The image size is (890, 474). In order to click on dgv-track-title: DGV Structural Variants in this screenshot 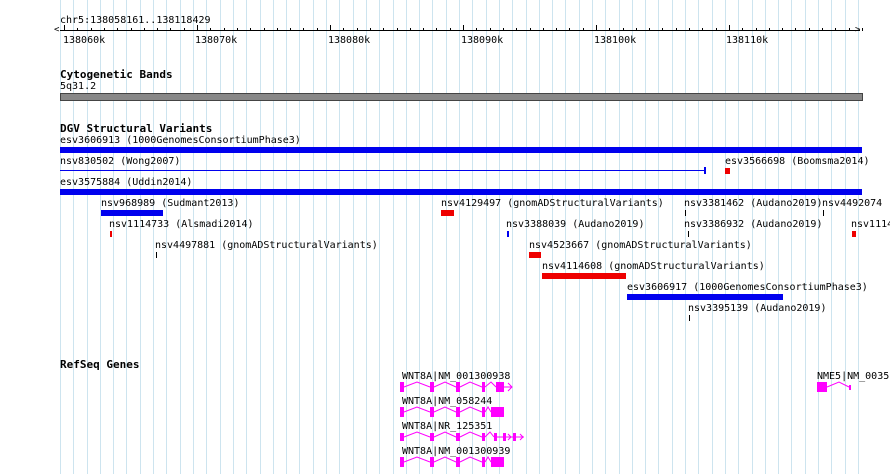, I will do `click(136, 128)`.